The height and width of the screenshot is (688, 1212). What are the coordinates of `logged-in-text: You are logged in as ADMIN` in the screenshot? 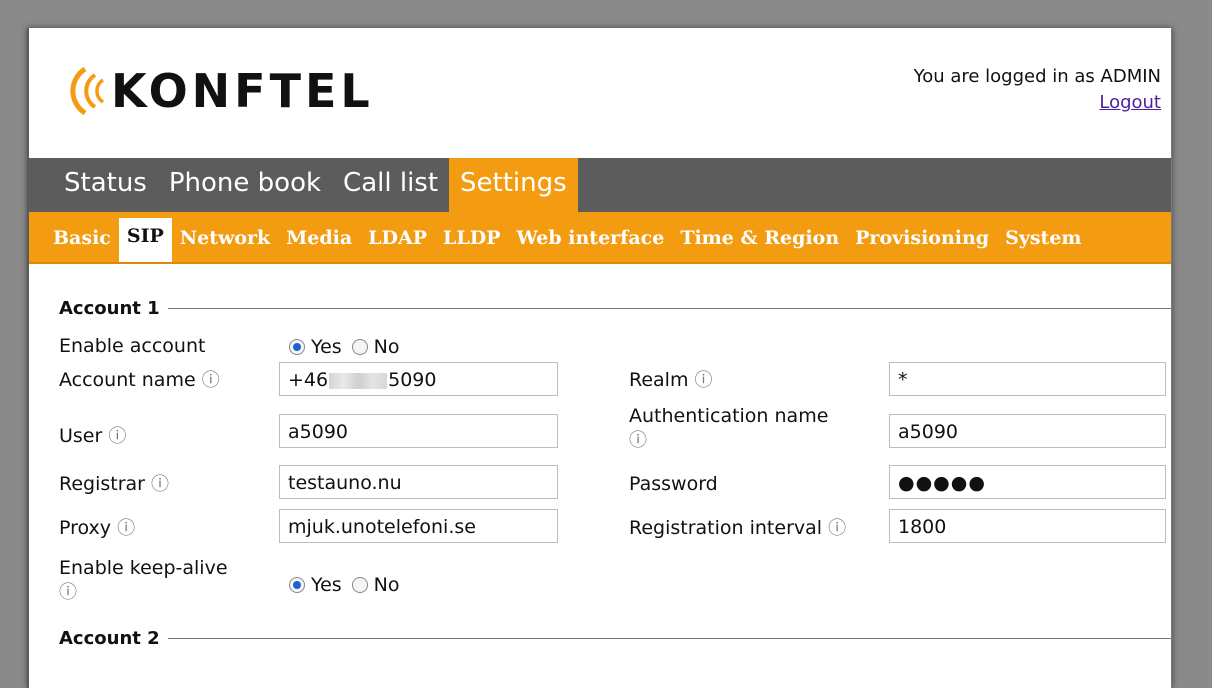 It's located at (1037, 76).